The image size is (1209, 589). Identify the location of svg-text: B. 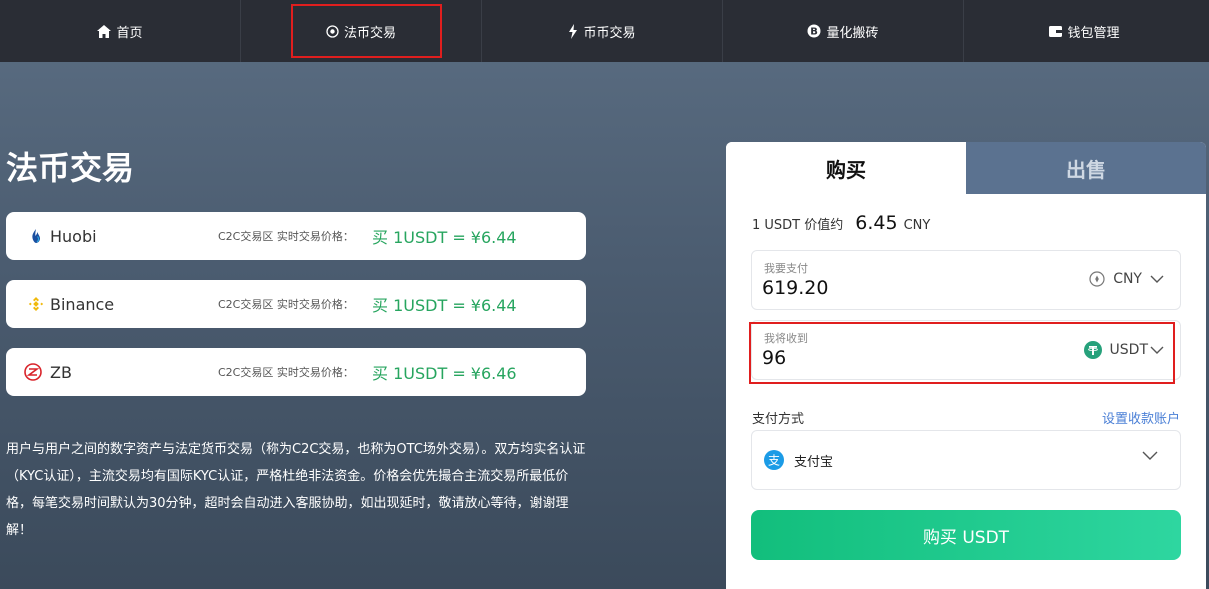
(815, 32).